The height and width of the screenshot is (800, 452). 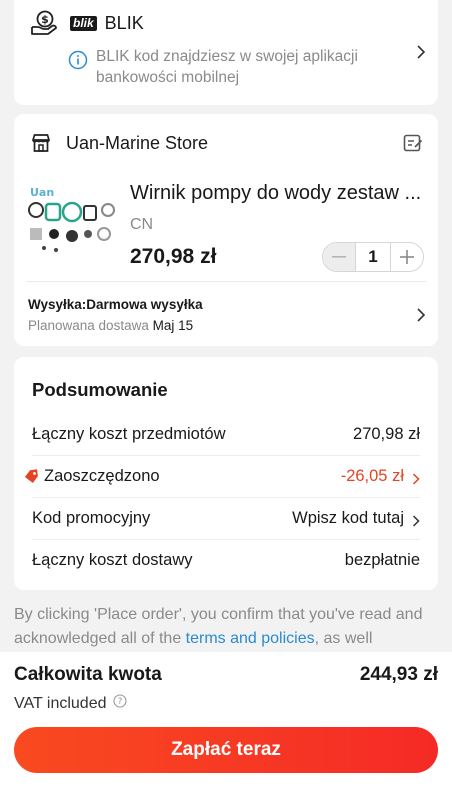 What do you see at coordinates (250, 638) in the screenshot?
I see `terms-link: terms and policies` at bounding box center [250, 638].